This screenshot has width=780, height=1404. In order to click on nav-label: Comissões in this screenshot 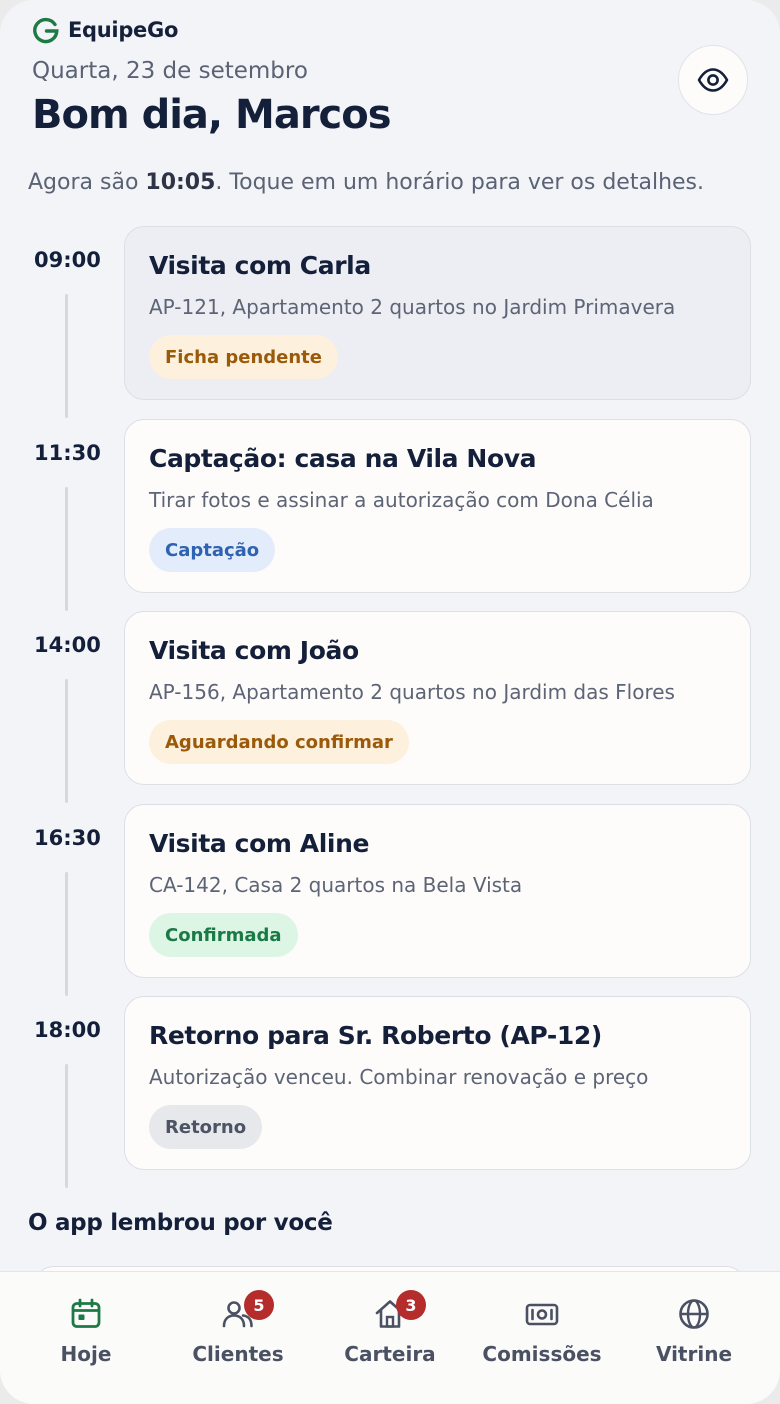, I will do `click(542, 1354)`.